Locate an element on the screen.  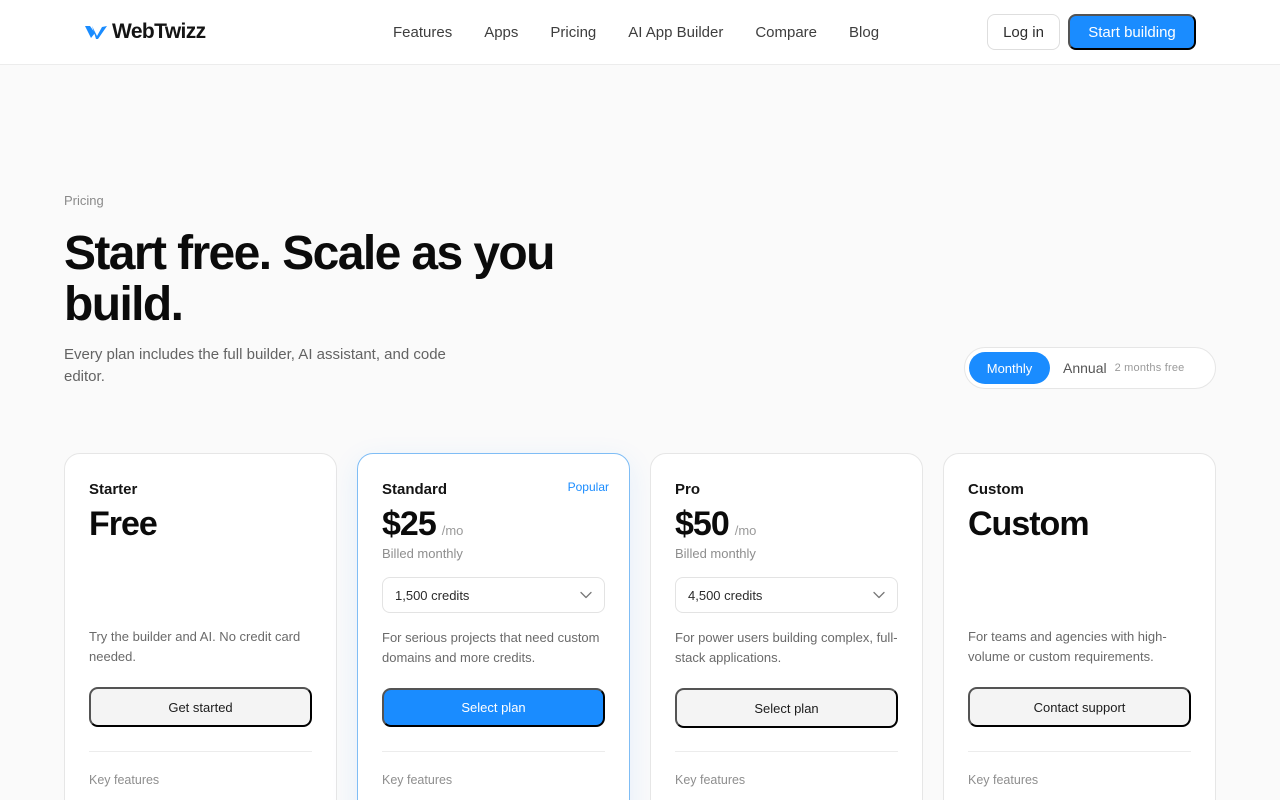
plan-name: Custom is located at coordinates (996, 489).